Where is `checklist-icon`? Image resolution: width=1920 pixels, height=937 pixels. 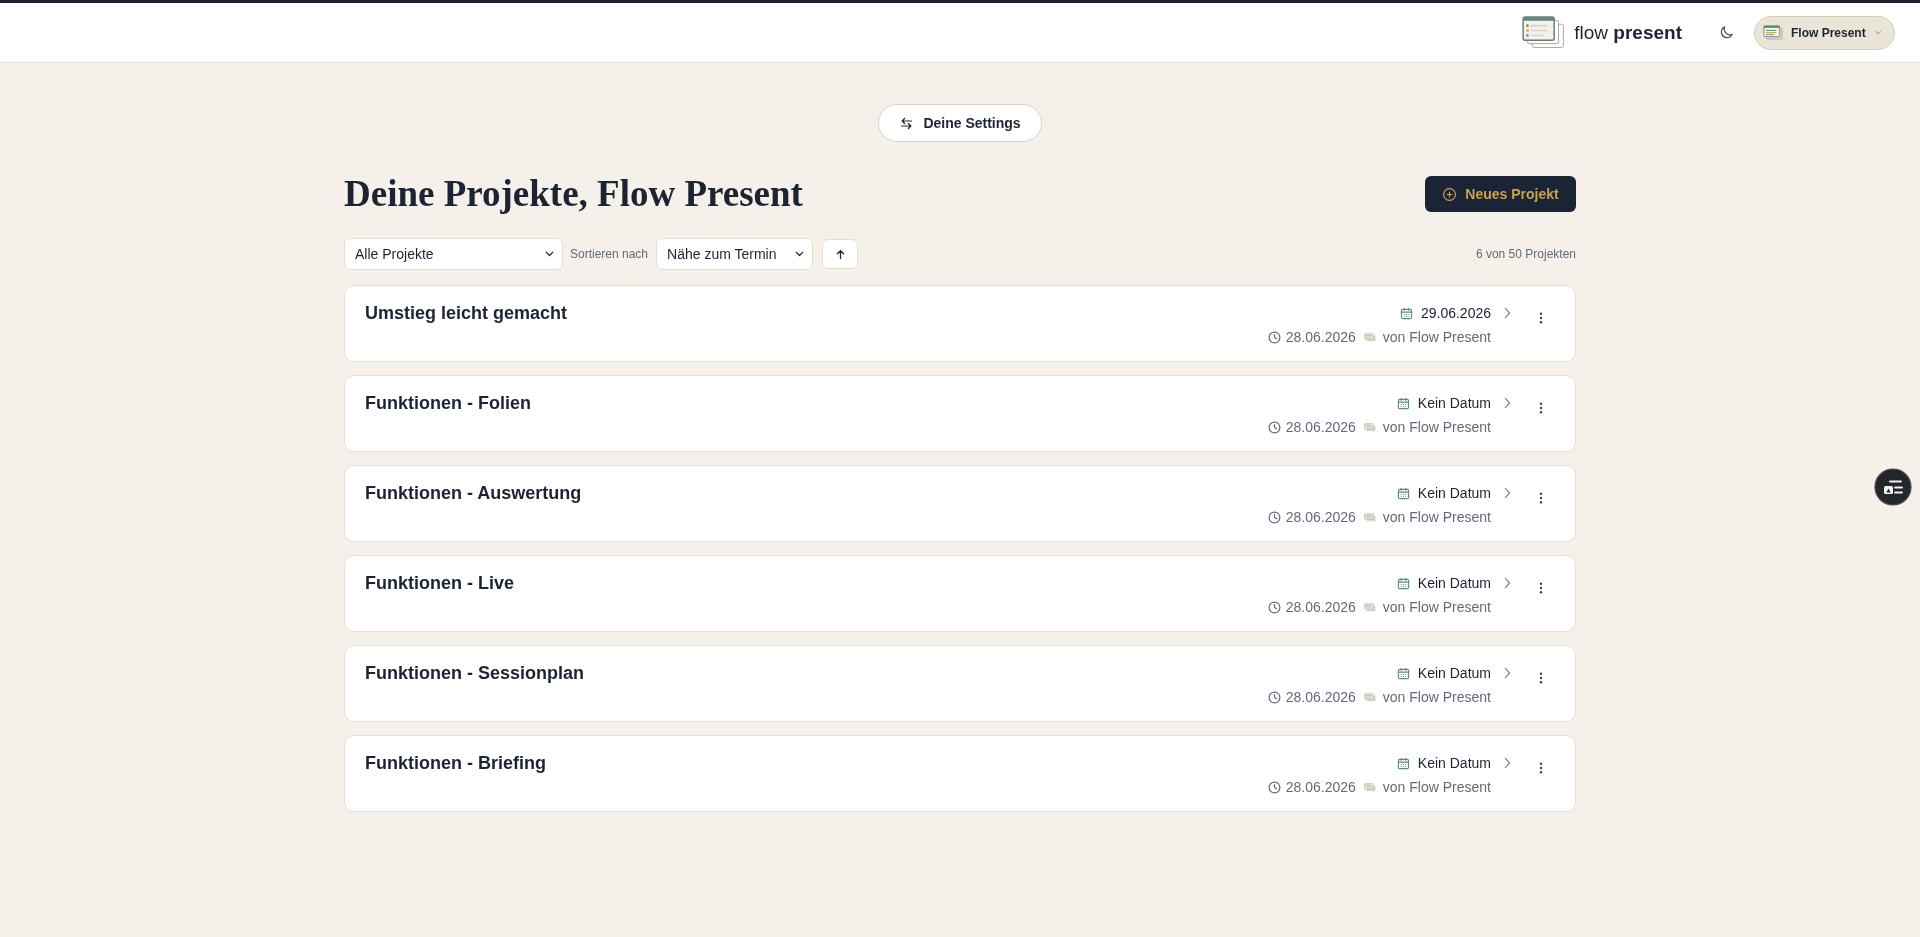
checklist-icon is located at coordinates (1893, 487).